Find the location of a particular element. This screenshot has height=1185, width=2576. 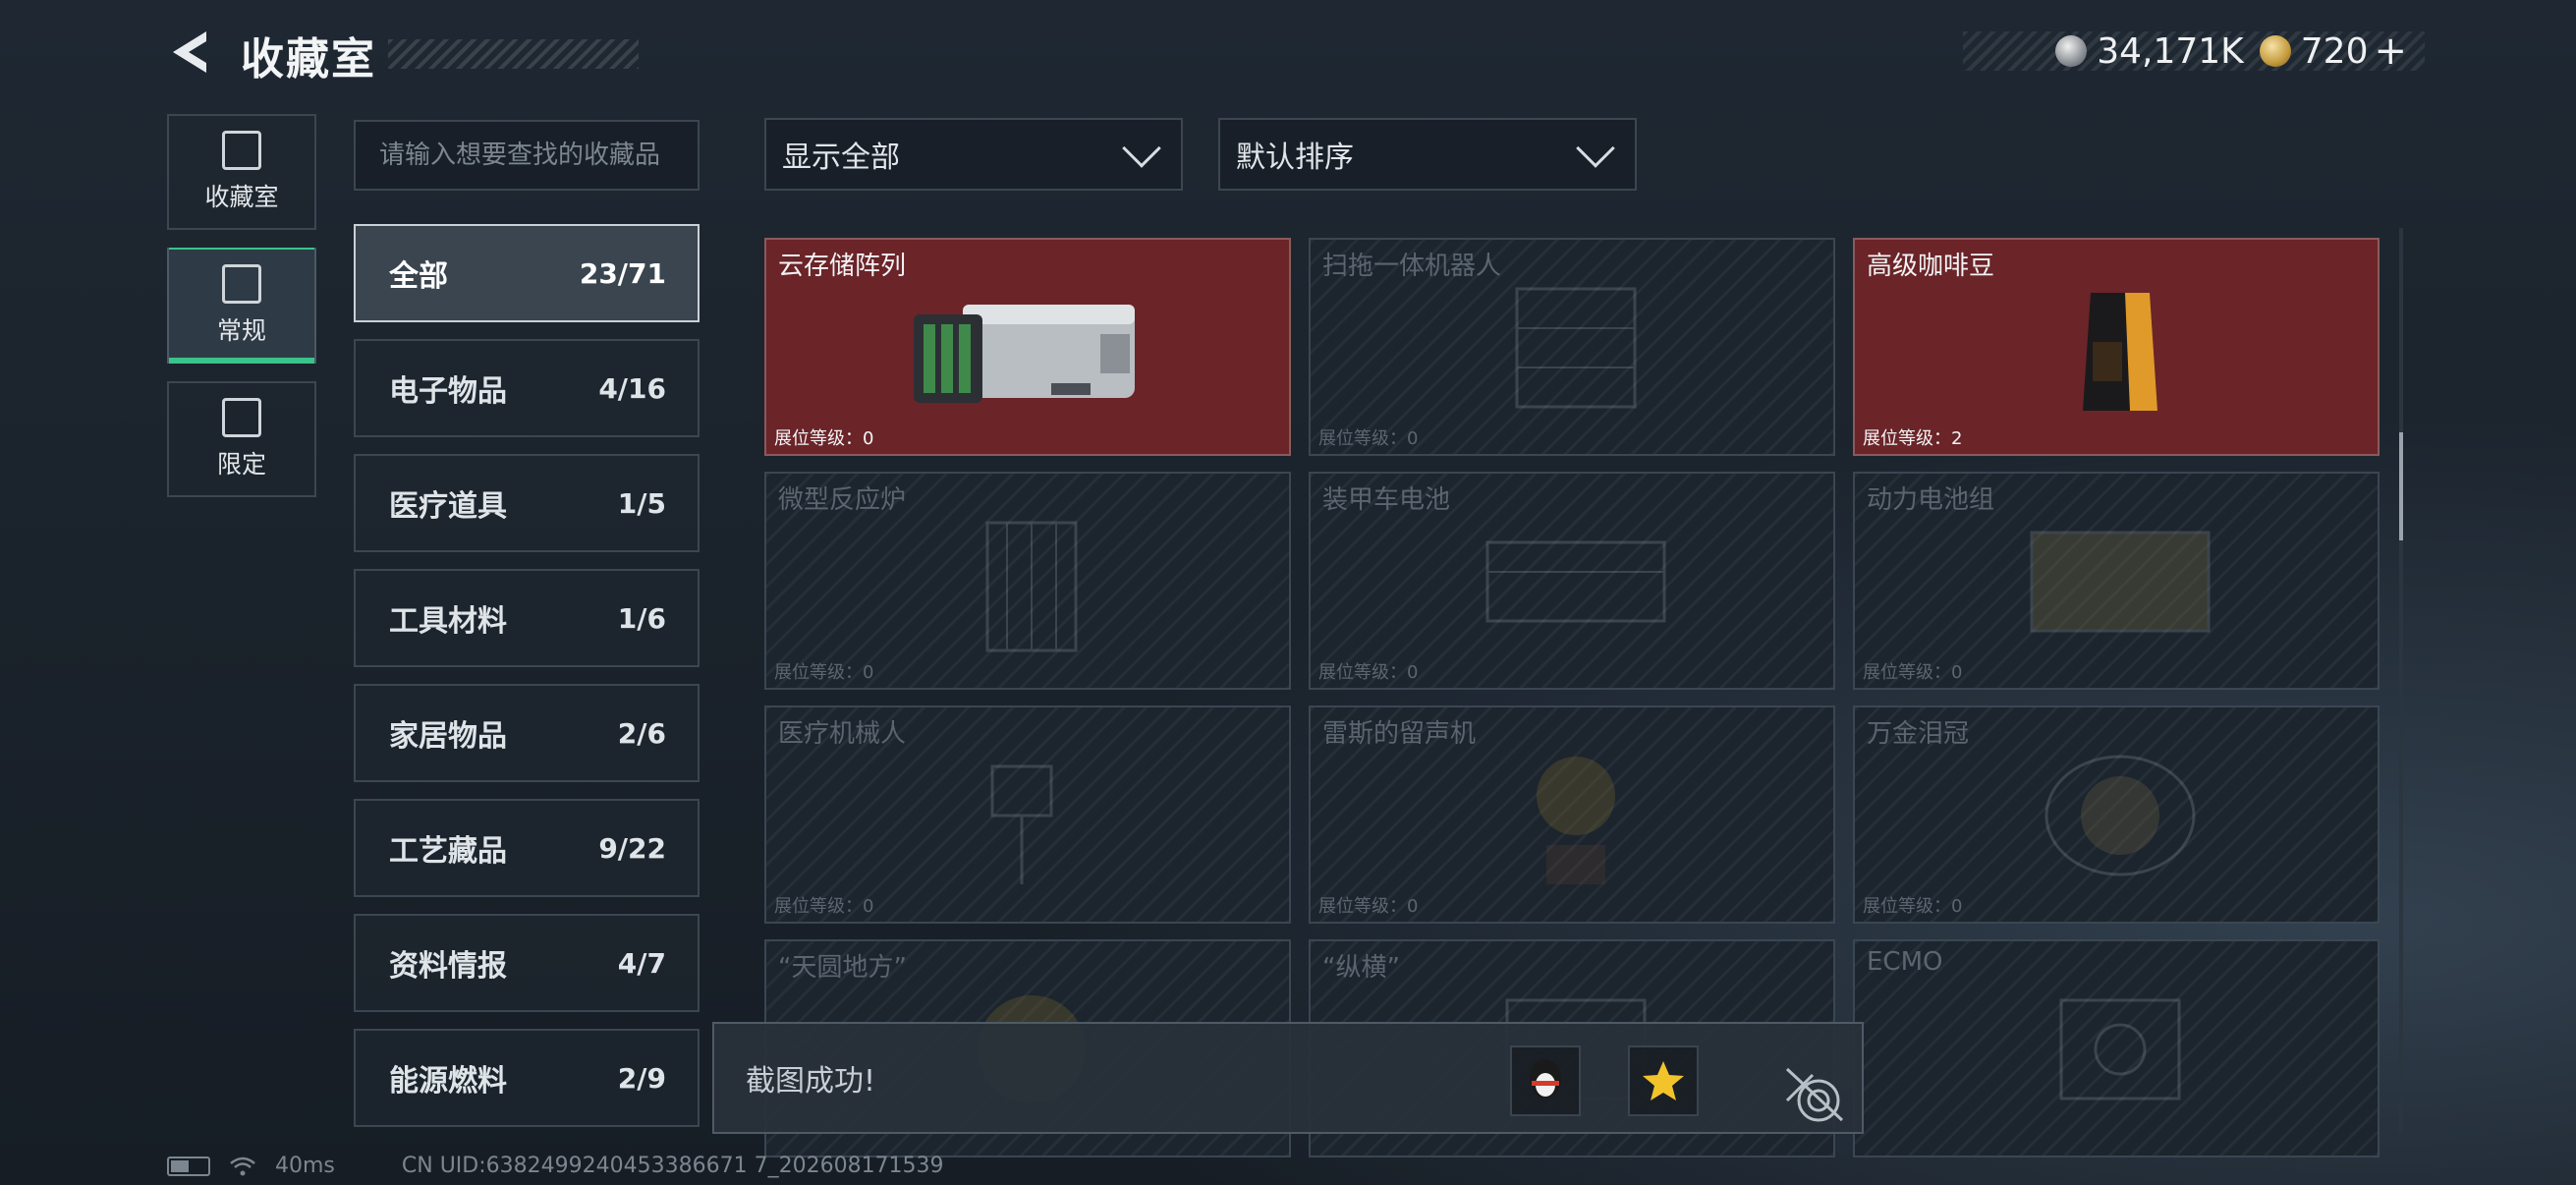

item-name: 高级咖啡豆 is located at coordinates (1931, 266).